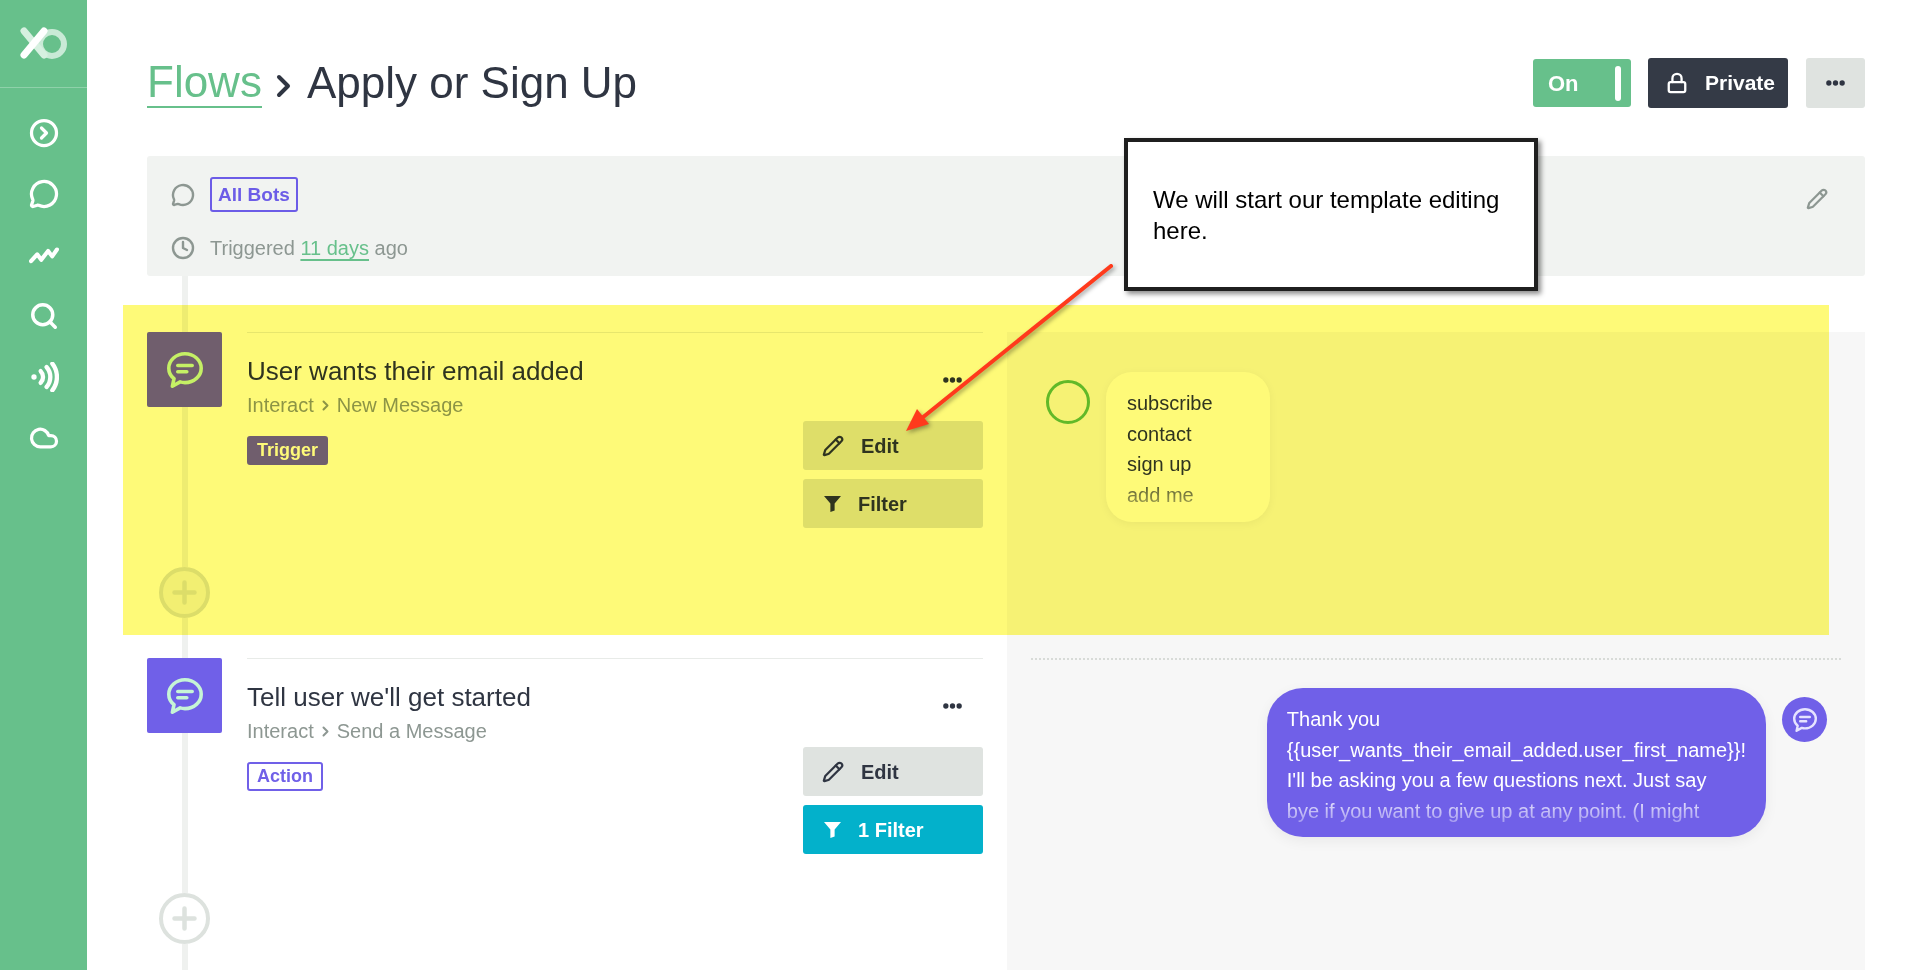  I want to click on keyword-text: contact, so click(1159, 434).